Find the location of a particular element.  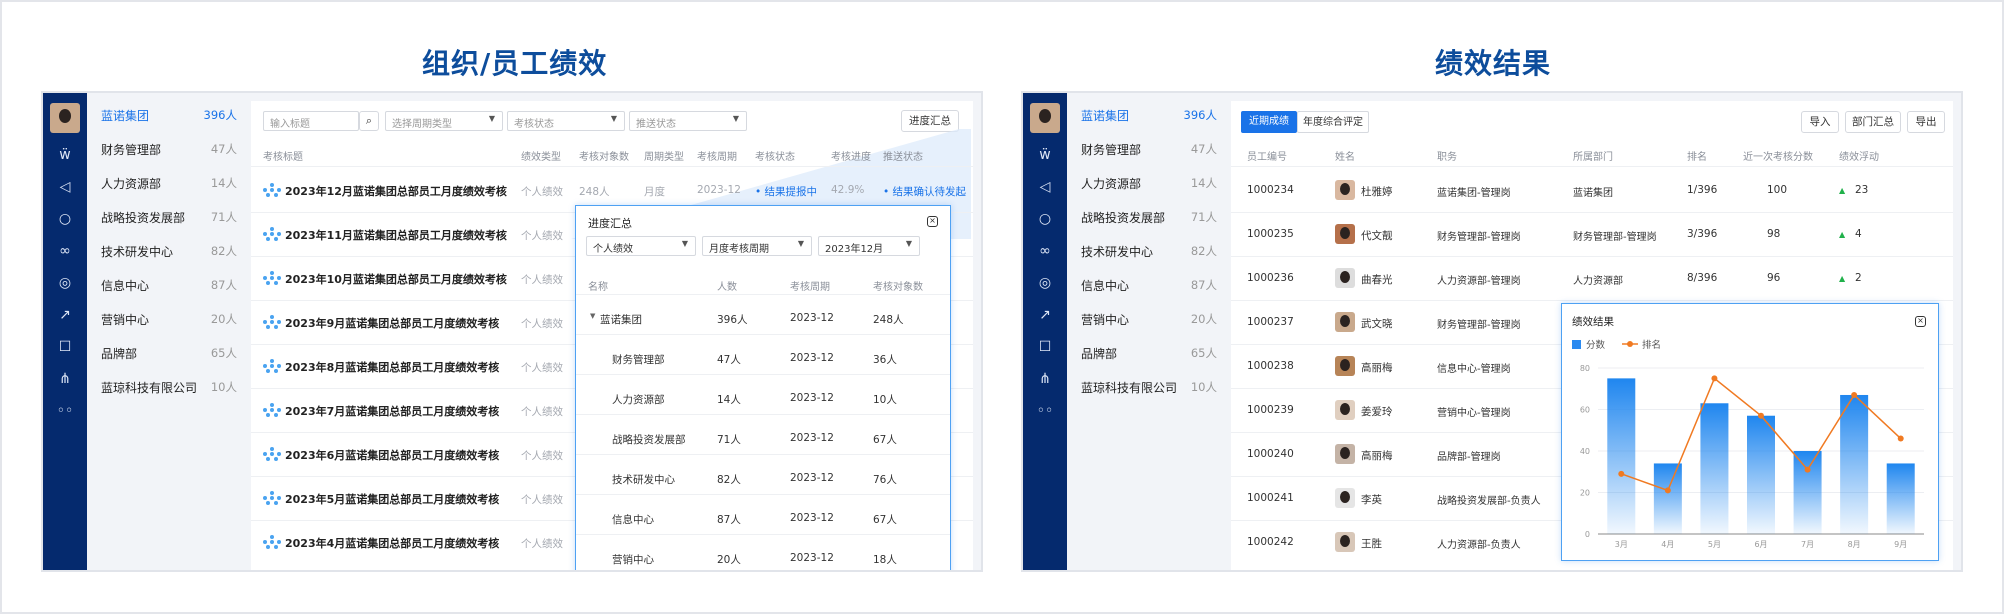

summary-row: 人力资源部 14人 2023-12 10人 is located at coordinates (763, 399).